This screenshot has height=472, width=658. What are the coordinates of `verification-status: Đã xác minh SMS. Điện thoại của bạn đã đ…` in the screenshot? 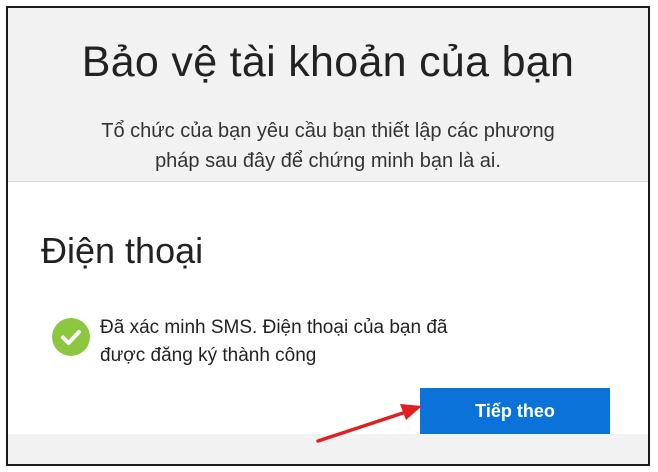 It's located at (360, 342).